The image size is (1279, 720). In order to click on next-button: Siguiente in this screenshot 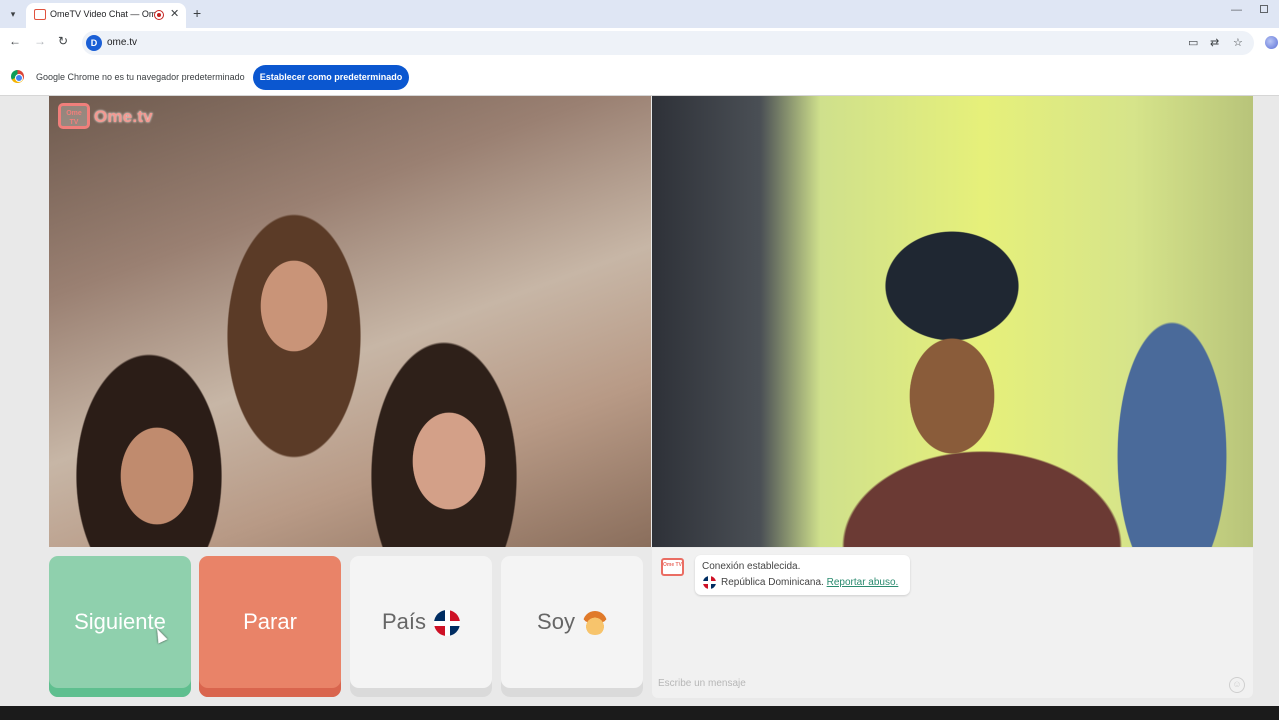, I will do `click(120, 626)`.